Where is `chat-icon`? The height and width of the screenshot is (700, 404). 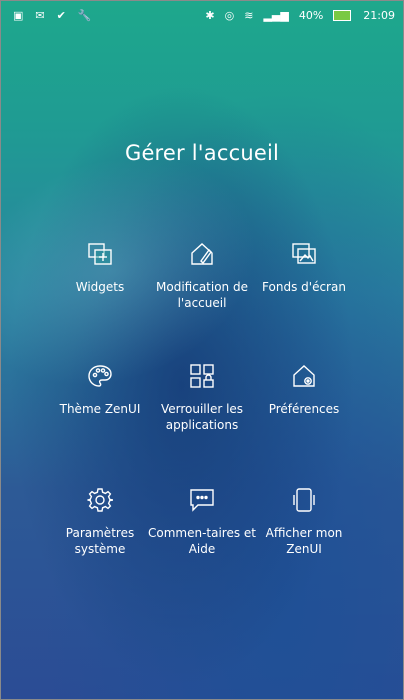
chat-icon is located at coordinates (202, 500).